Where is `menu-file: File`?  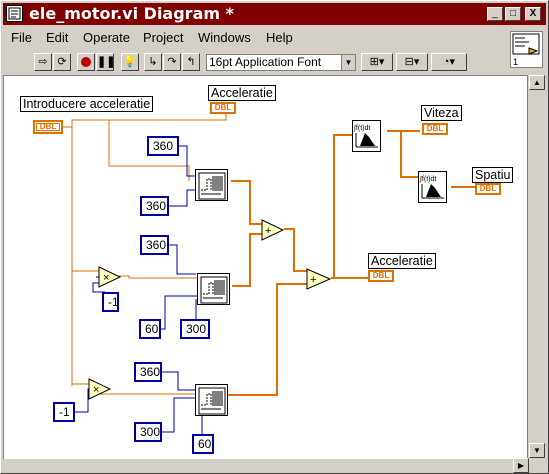
menu-file: File is located at coordinates (21, 37).